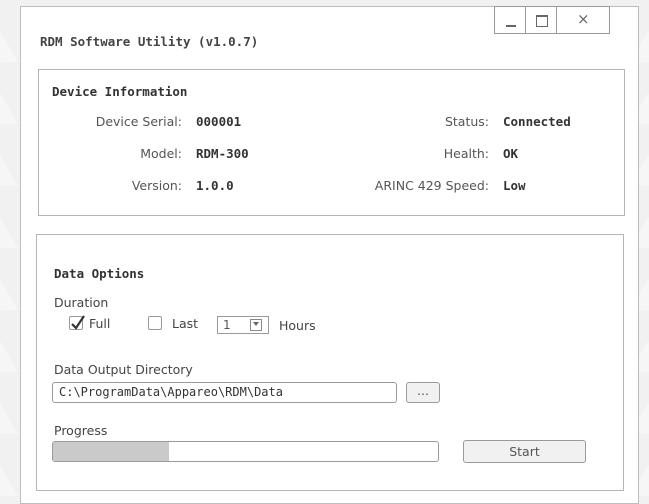  What do you see at coordinates (466, 121) in the screenshot?
I see `status-label: Status:` at bounding box center [466, 121].